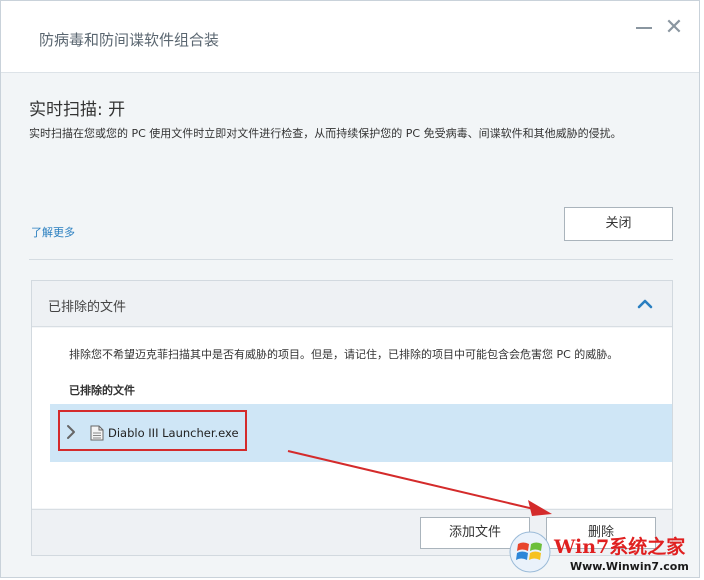 Image resolution: width=704 pixels, height=580 pixels. Describe the element at coordinates (97, 433) in the screenshot. I see `file-icon` at that location.